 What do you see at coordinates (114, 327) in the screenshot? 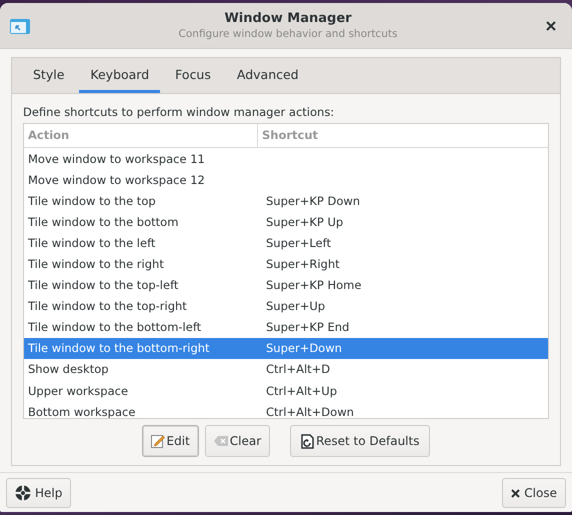
I see `action-cell-text: Tile window to the bottom-left` at bounding box center [114, 327].